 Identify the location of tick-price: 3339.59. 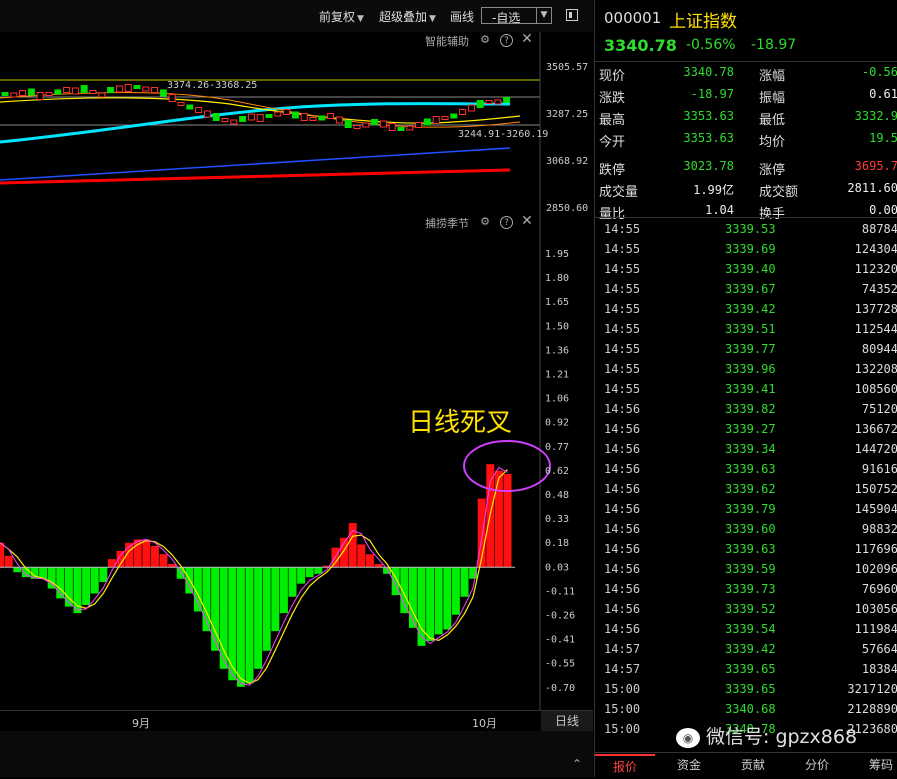
(750, 569).